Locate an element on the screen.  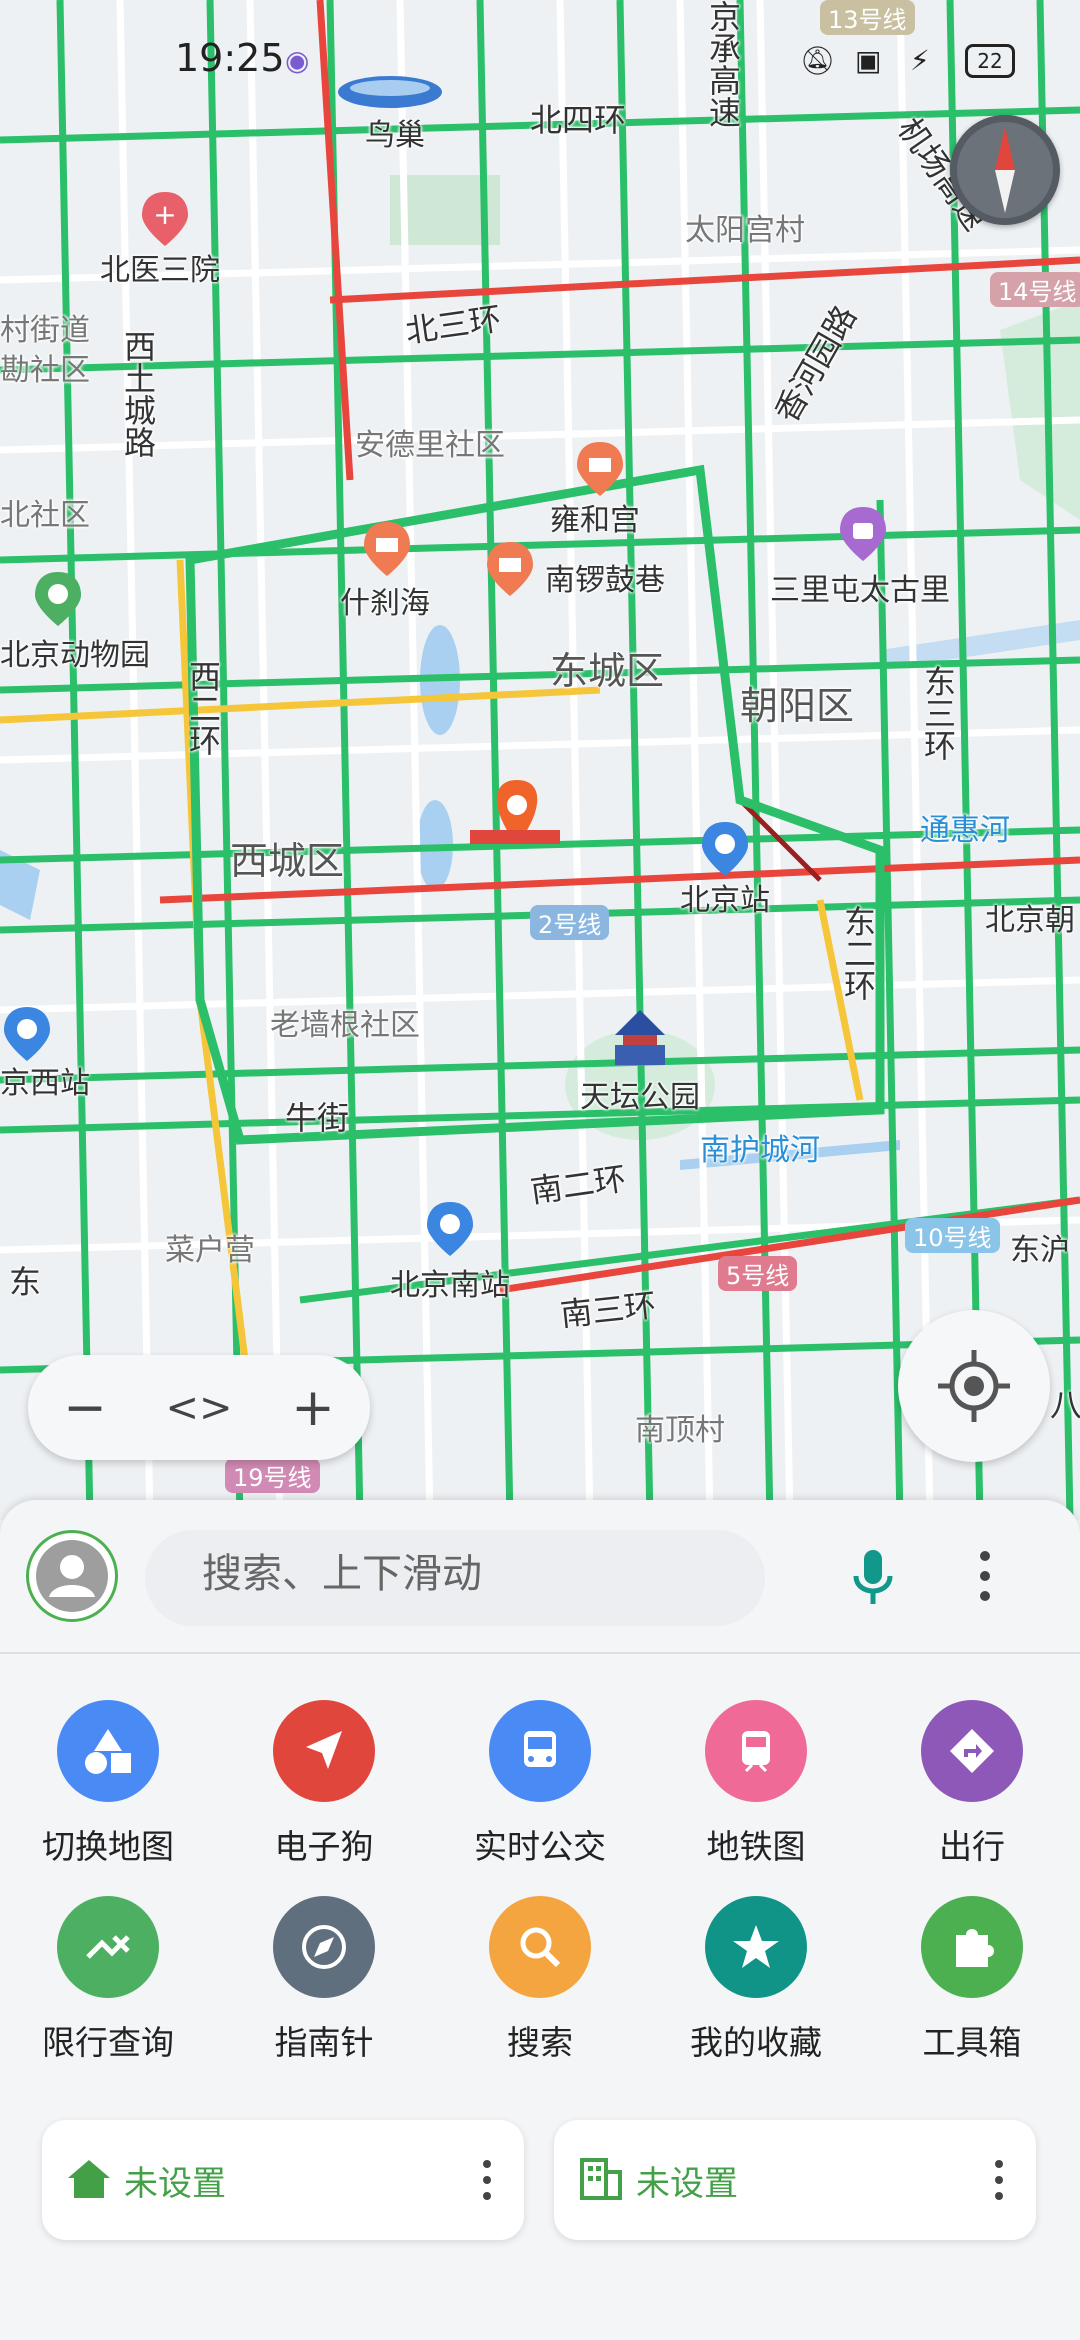
microphone-icon is located at coordinates (873, 1580).